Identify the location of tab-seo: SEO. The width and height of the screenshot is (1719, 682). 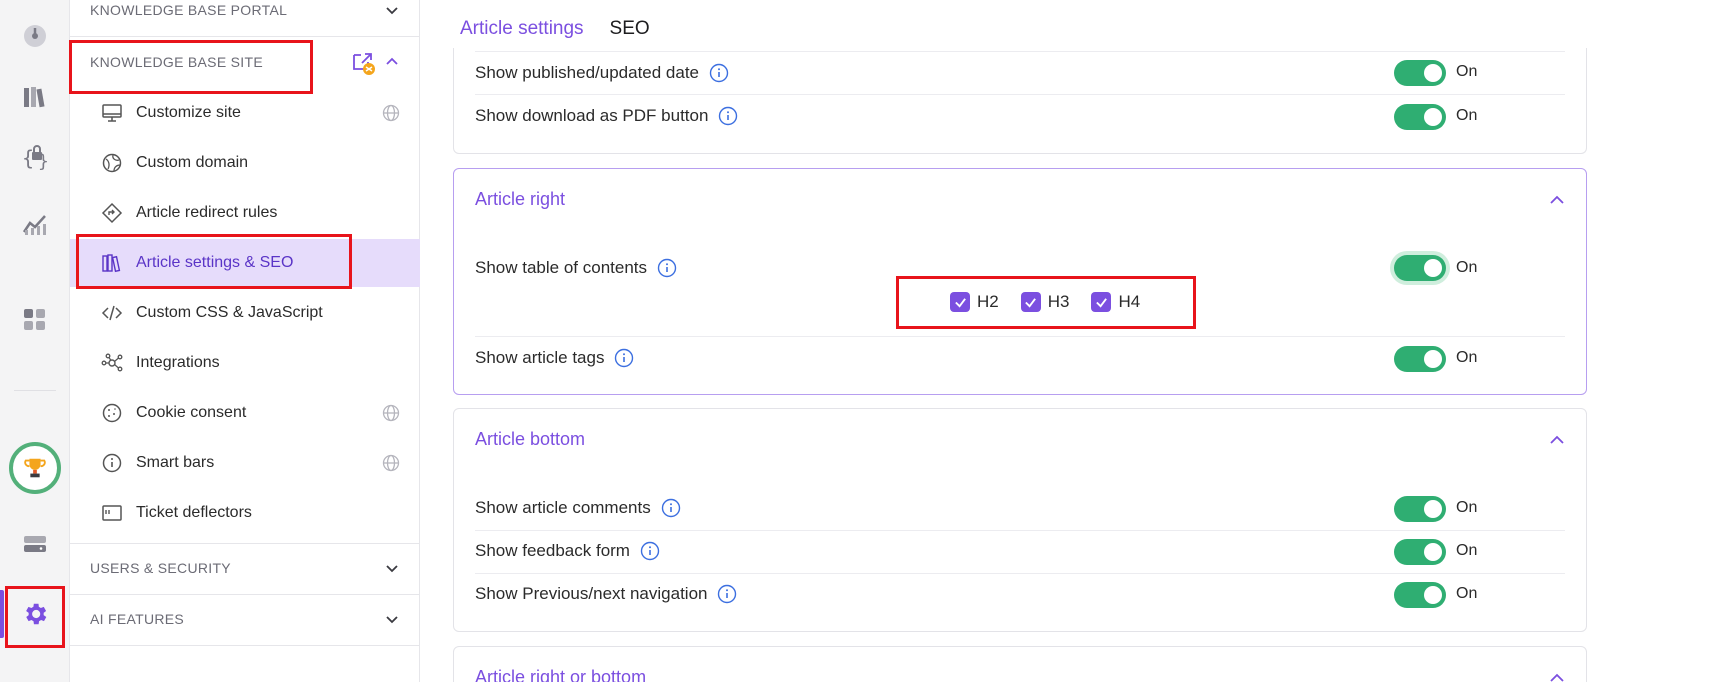
(630, 29).